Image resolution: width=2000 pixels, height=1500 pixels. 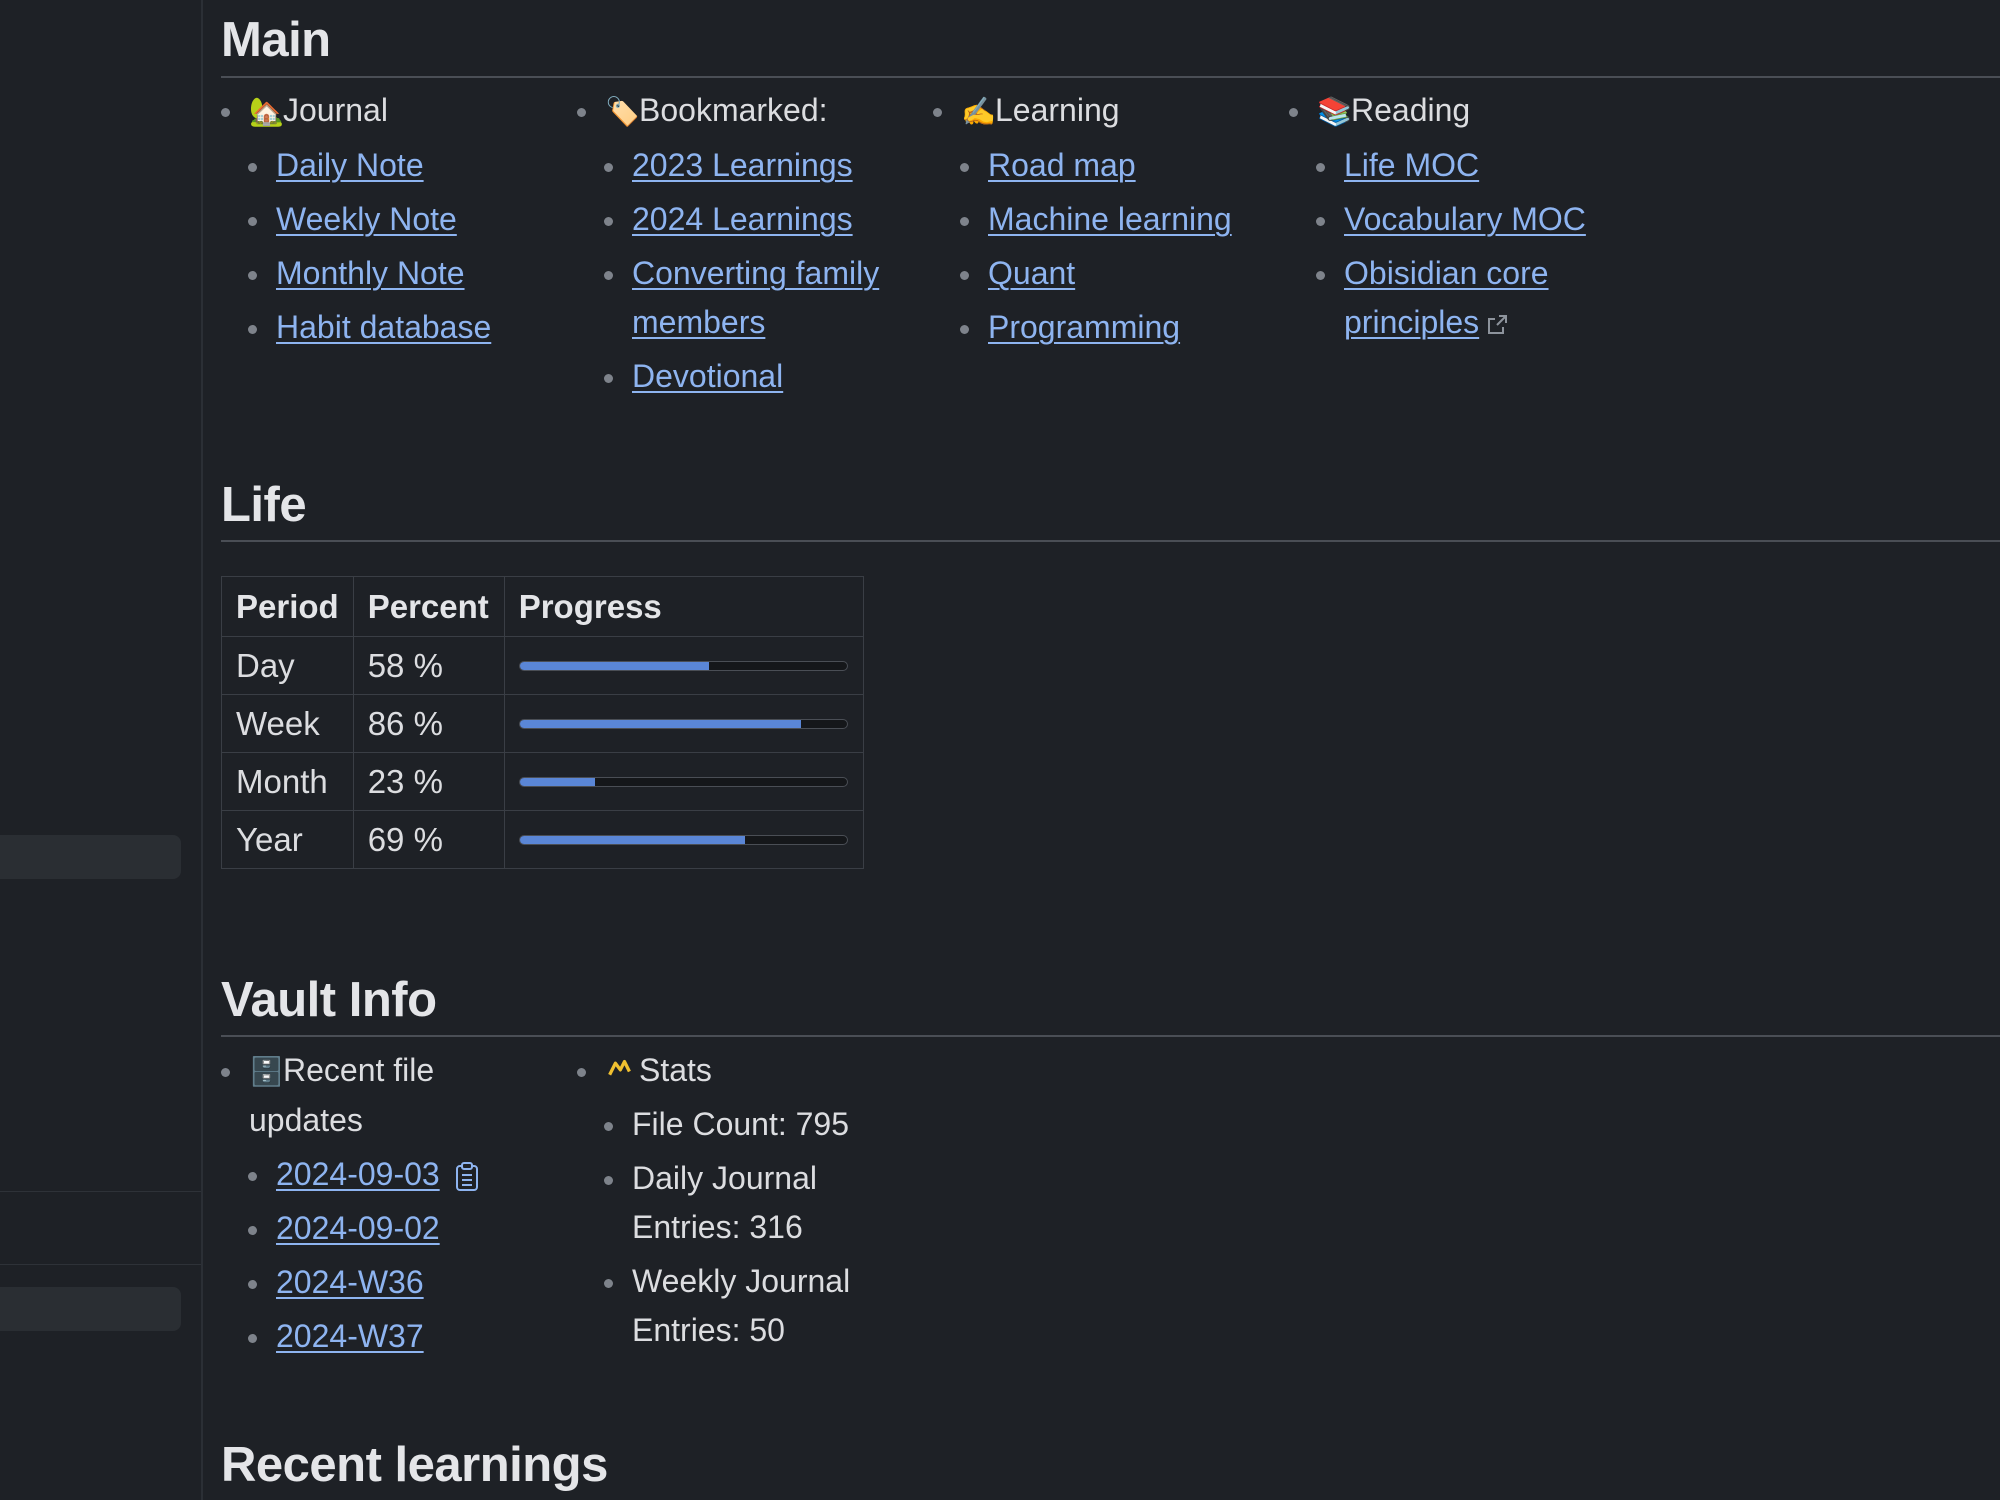 I want to click on table-row: Day 58 %, so click(x=542, y=665).